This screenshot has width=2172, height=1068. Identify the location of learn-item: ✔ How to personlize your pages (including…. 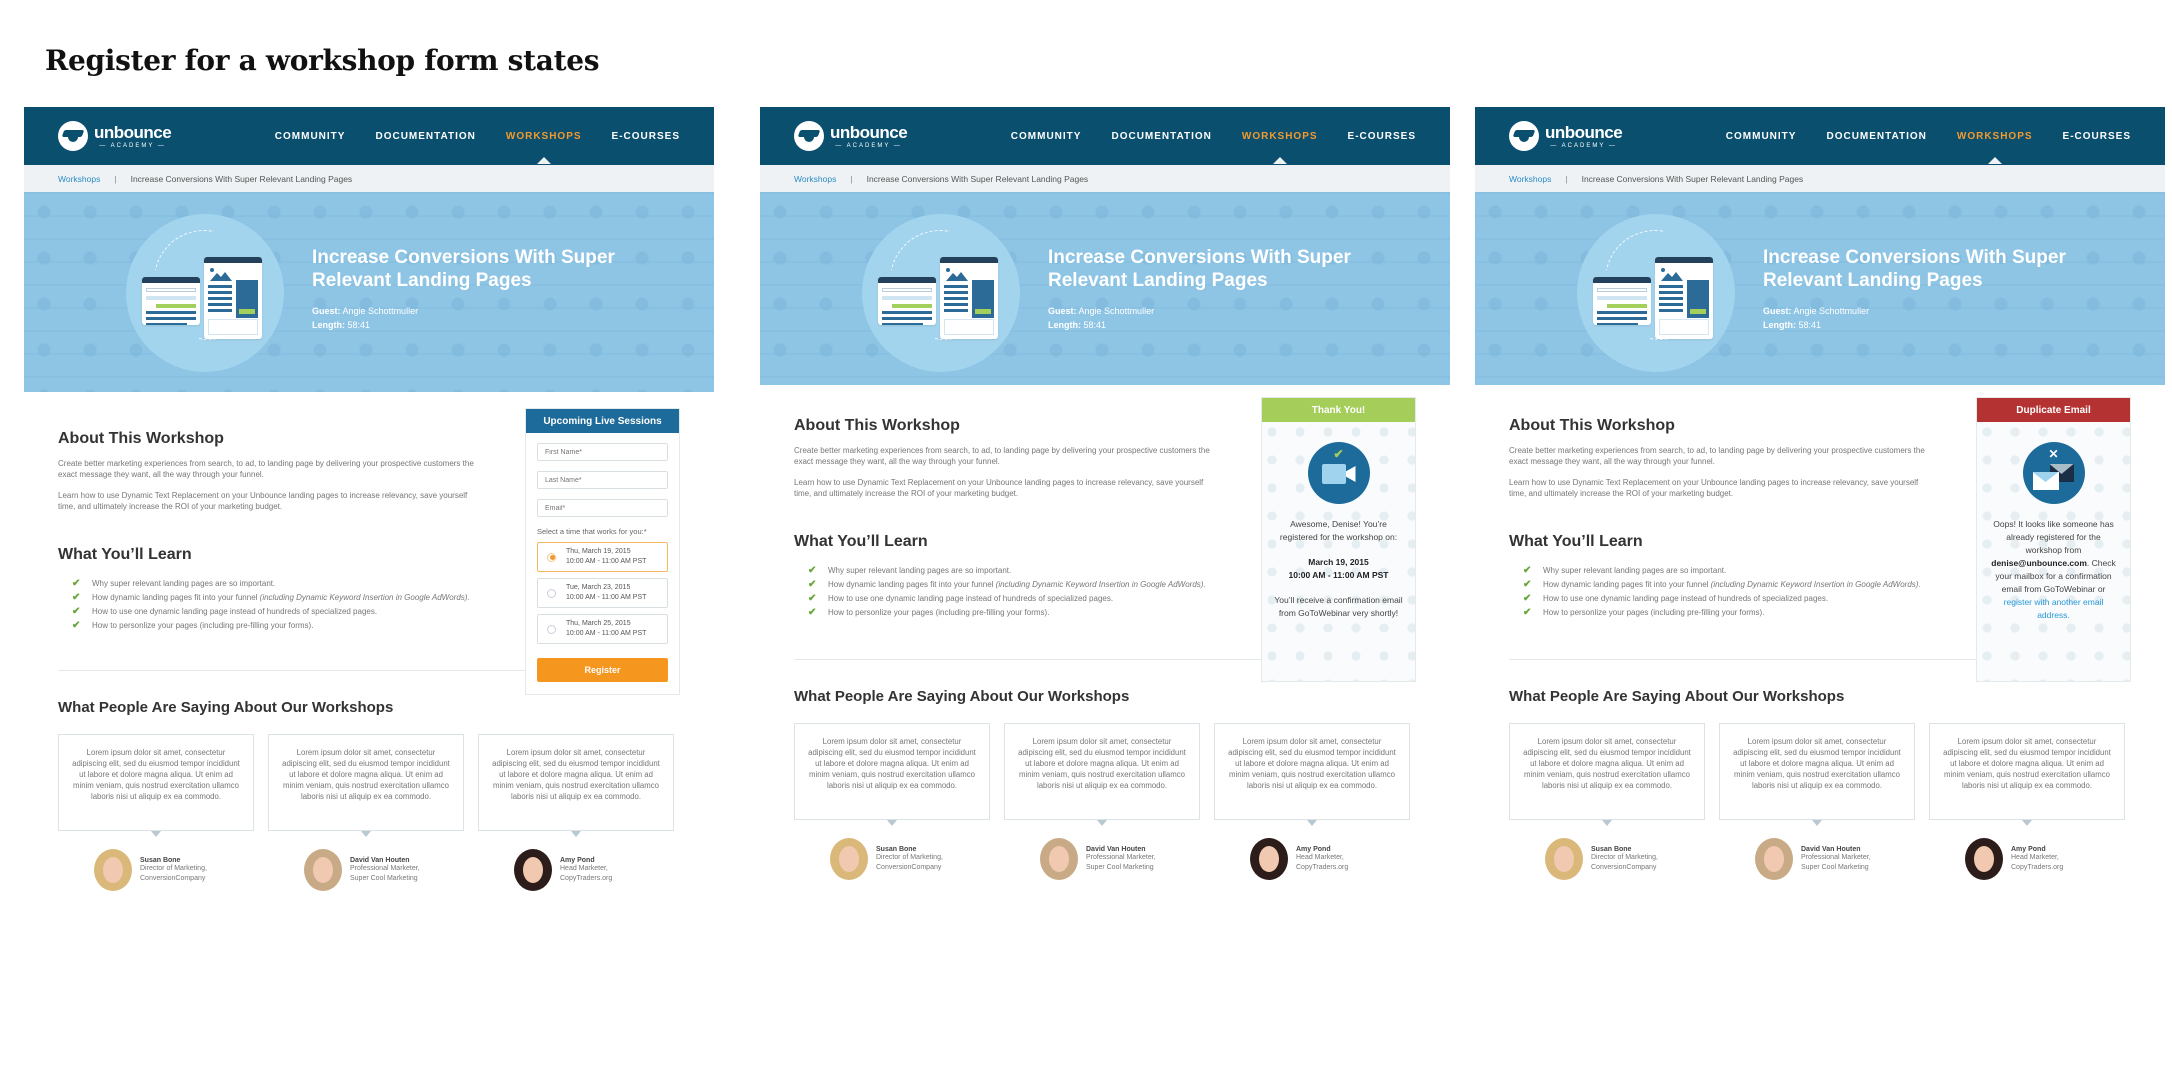
(193, 625).